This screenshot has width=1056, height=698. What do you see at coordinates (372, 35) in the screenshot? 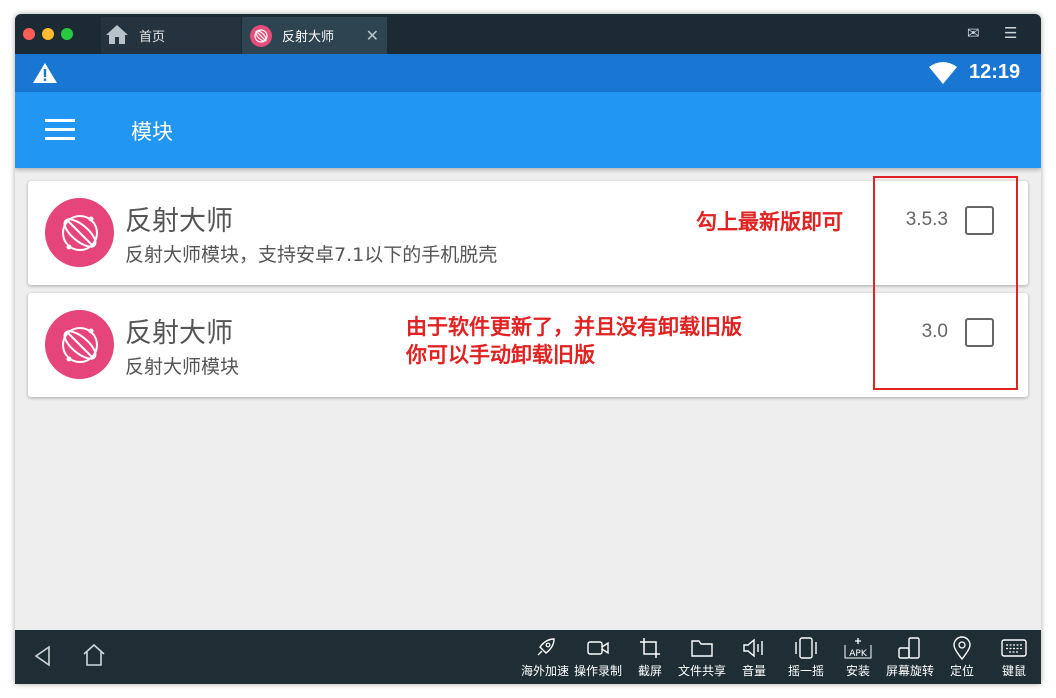
I see `tab-close-icon: ✕` at bounding box center [372, 35].